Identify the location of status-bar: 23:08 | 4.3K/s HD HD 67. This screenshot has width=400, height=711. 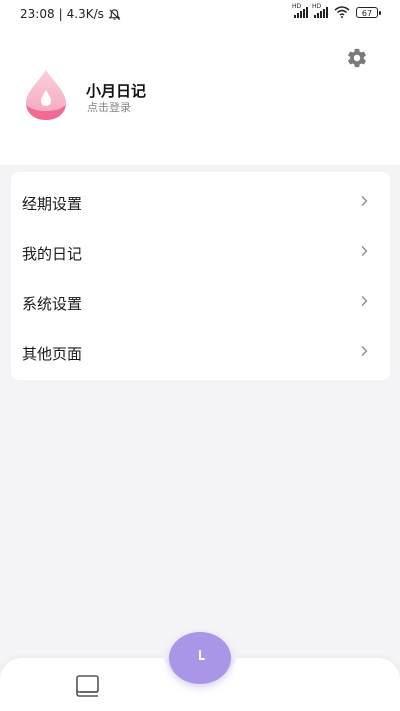
(200, 15).